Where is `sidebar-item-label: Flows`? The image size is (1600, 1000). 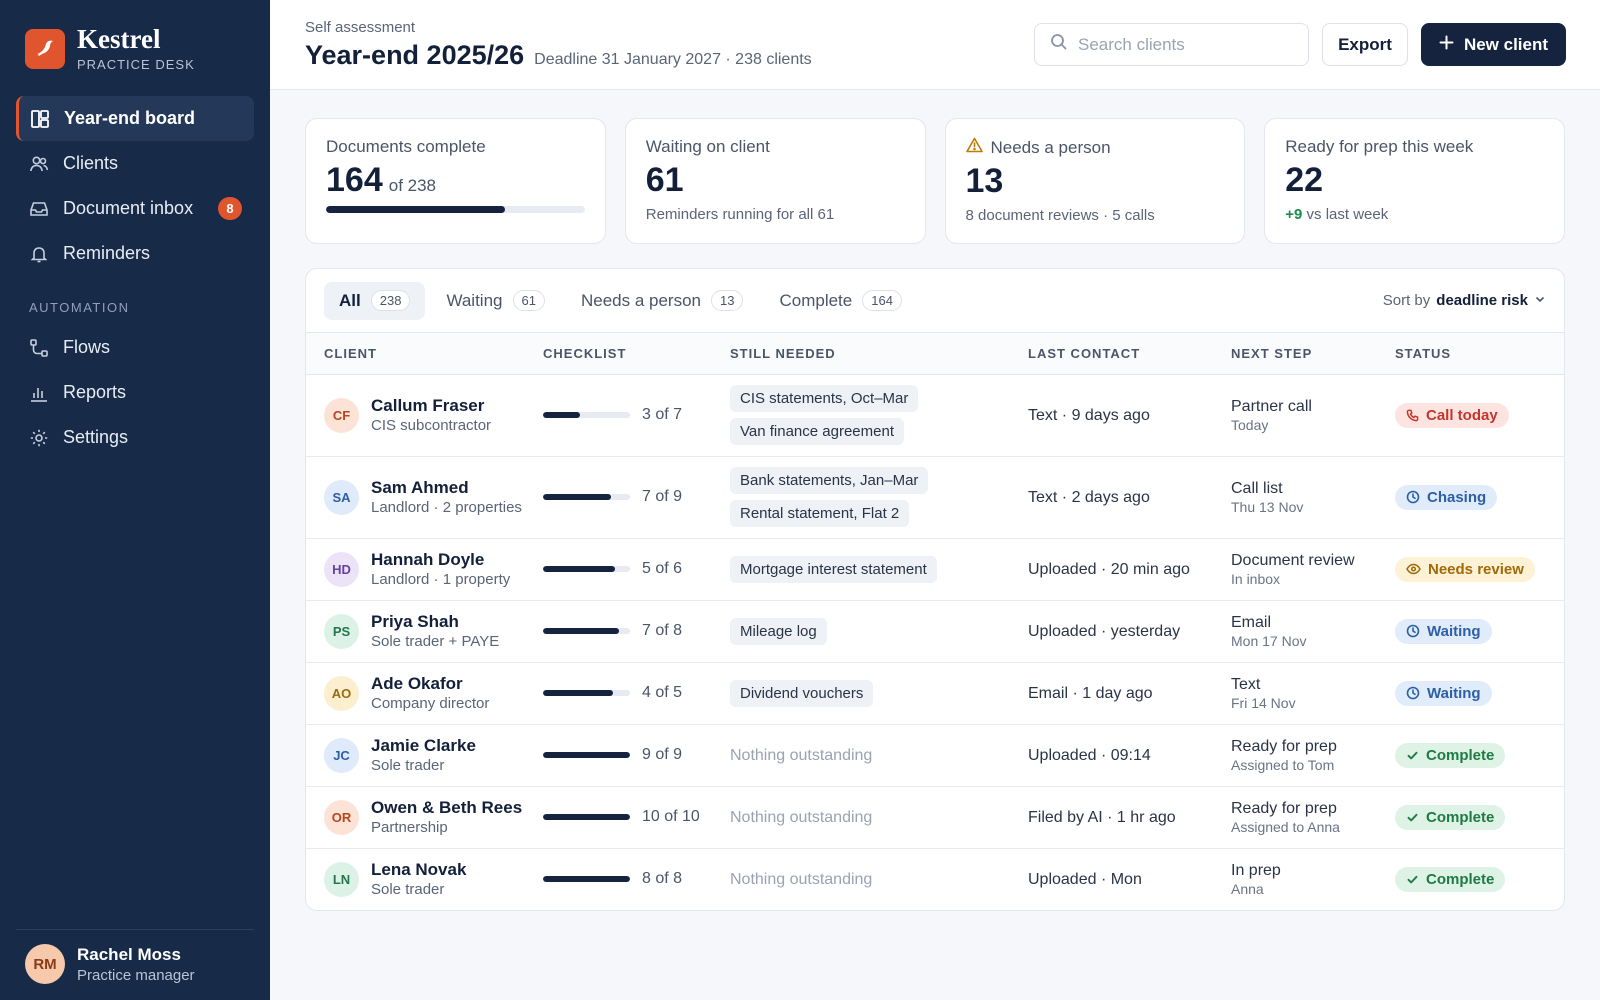 sidebar-item-label: Flows is located at coordinates (87, 347).